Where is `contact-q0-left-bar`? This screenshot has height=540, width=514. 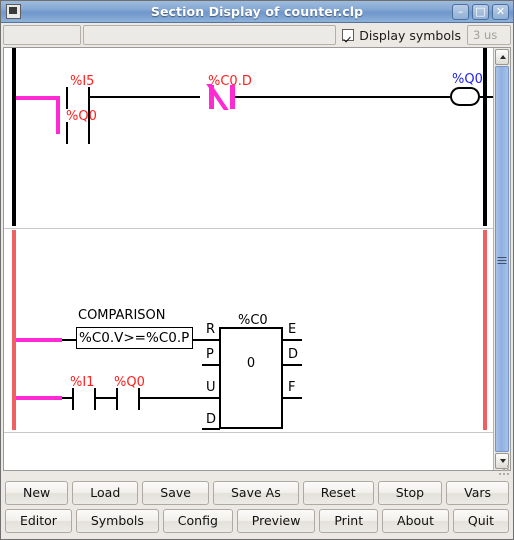 contact-q0-left-bar is located at coordinates (117, 399).